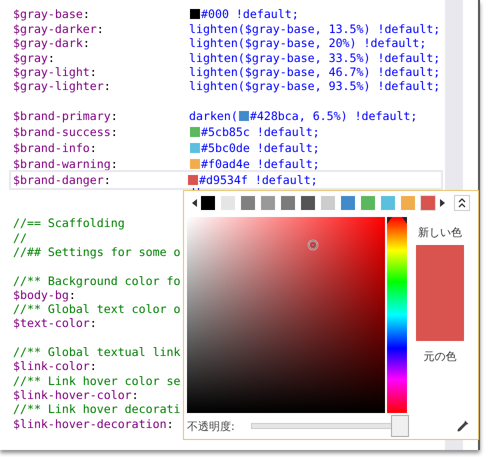 The image size is (490, 457). What do you see at coordinates (97, 309) in the screenshot?
I see `code-comment: //** Global text color o` at bounding box center [97, 309].